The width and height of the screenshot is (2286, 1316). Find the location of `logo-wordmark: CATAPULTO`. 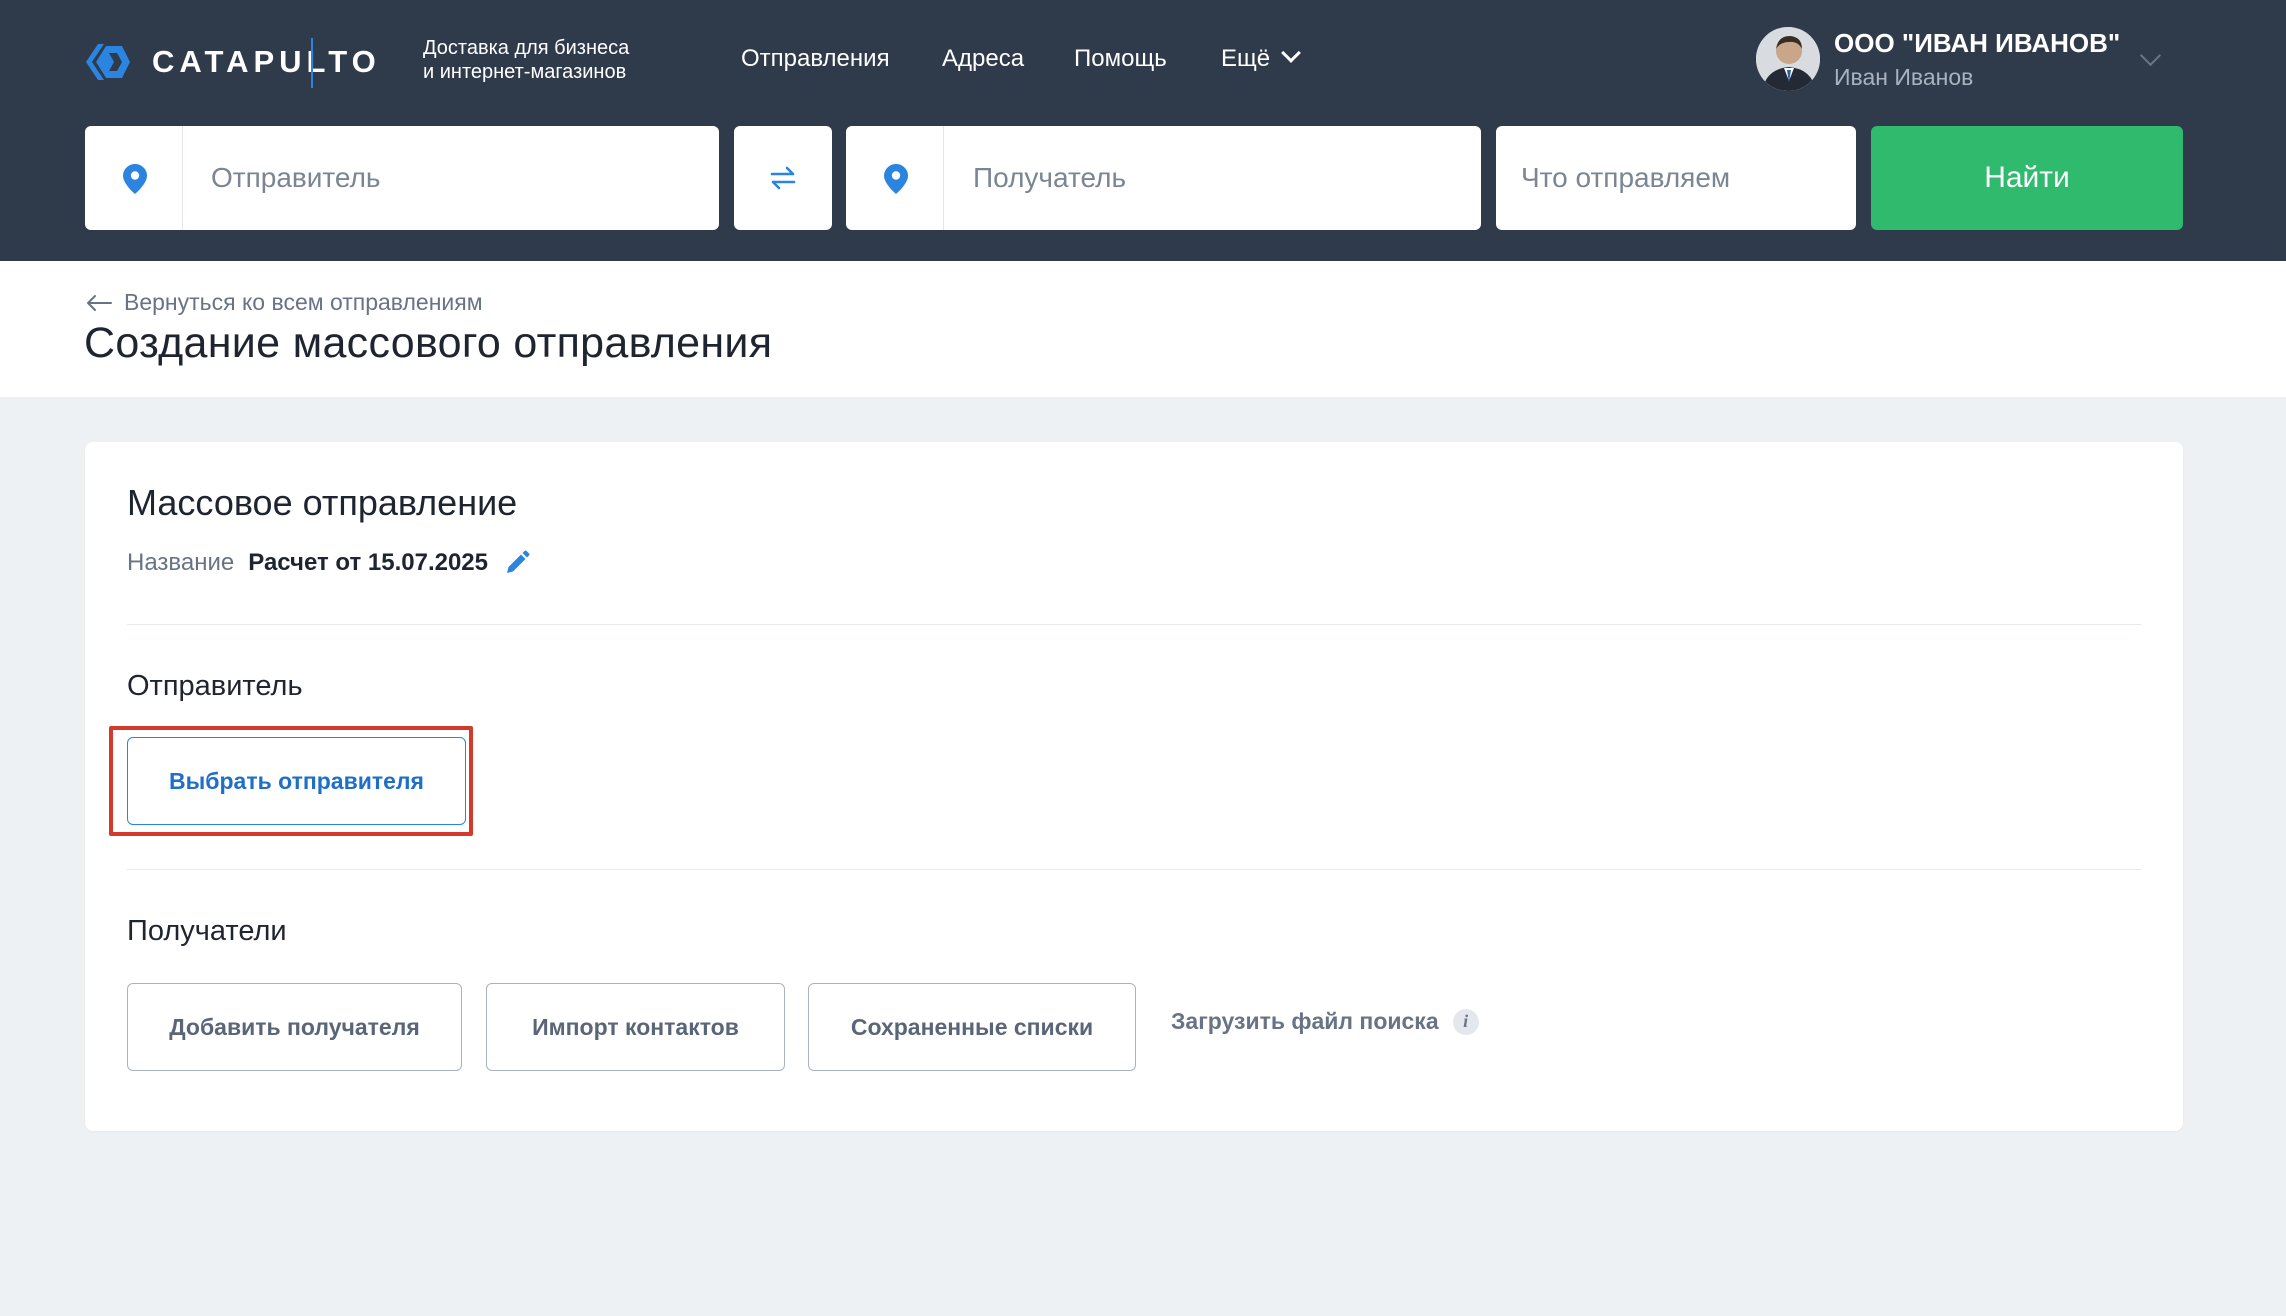

logo-wordmark: CATAPULTO is located at coordinates (266, 61).